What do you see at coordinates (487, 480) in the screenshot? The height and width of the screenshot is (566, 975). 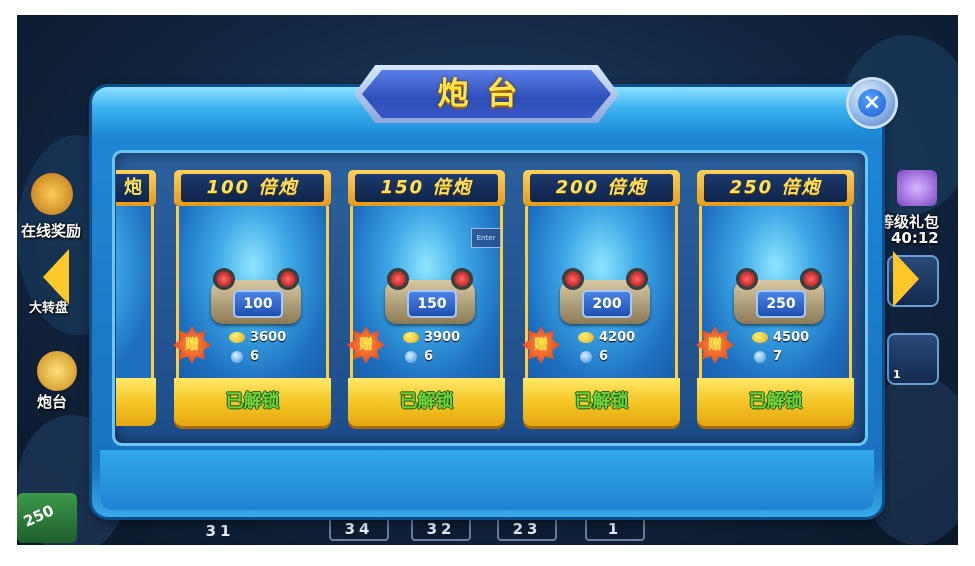 I see `modal-bottom-bar` at bounding box center [487, 480].